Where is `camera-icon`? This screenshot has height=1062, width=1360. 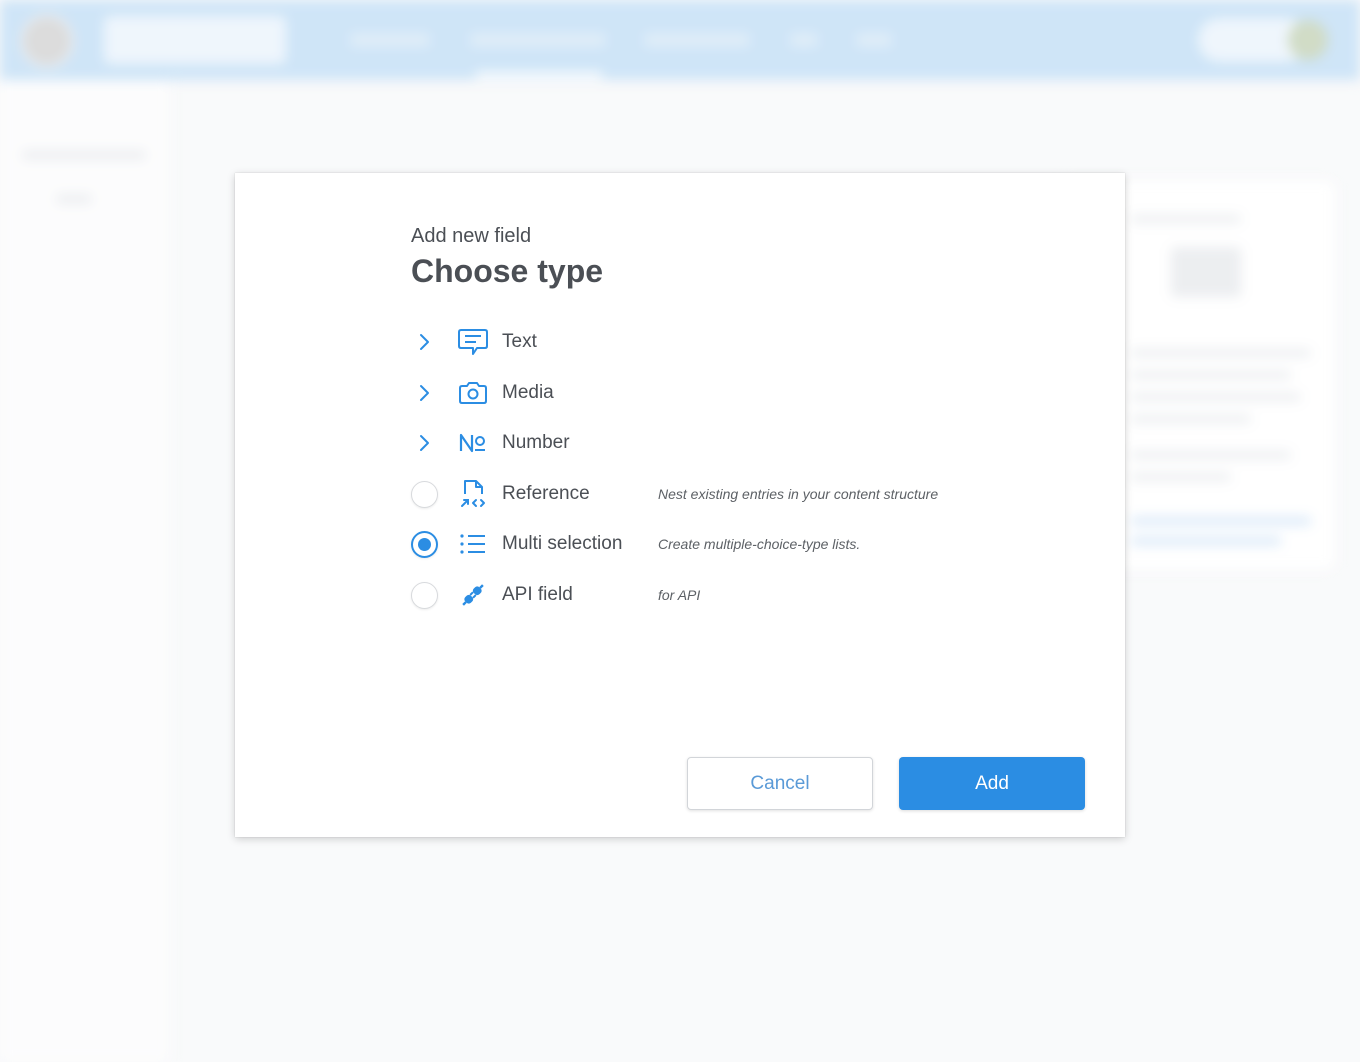
camera-icon is located at coordinates (473, 393).